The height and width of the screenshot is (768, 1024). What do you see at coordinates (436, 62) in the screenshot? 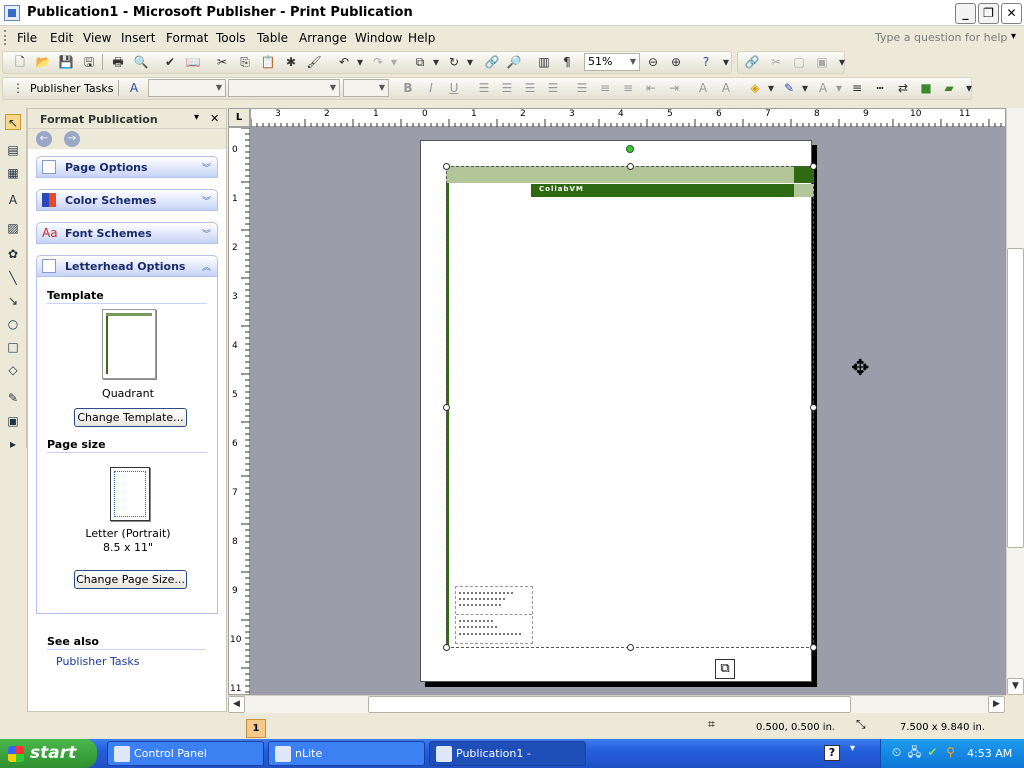
I see `arrange-dropdown-icon: ▾` at bounding box center [436, 62].